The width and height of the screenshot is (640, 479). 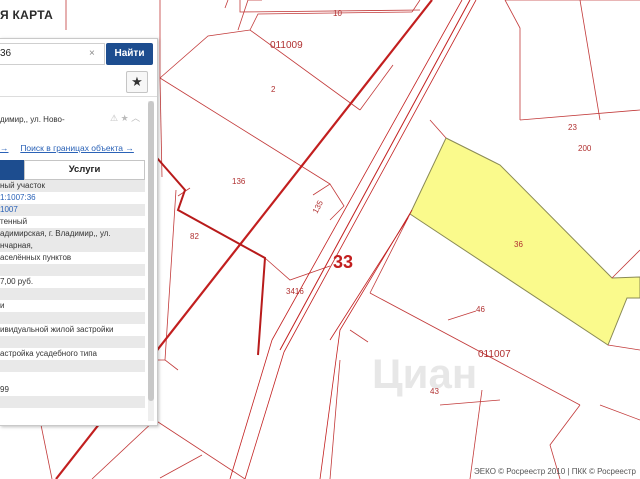 I want to click on divider, so click(x=78, y=96).